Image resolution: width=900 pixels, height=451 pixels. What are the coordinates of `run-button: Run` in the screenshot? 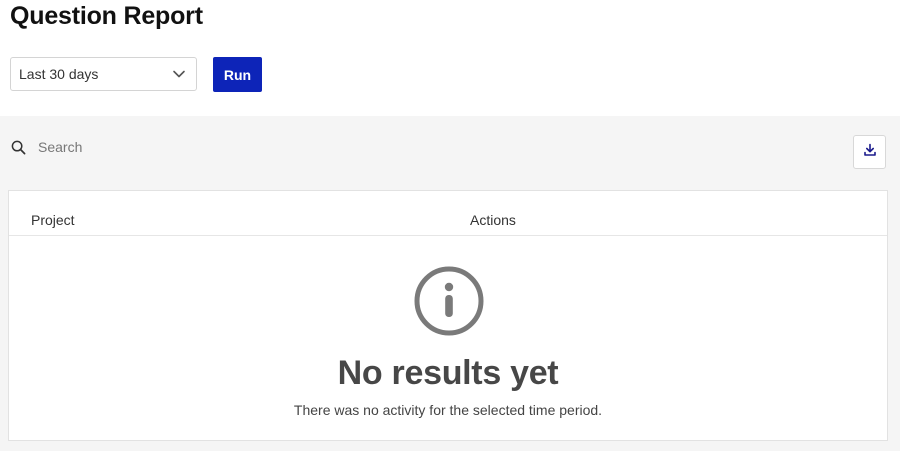 It's located at (237, 74).